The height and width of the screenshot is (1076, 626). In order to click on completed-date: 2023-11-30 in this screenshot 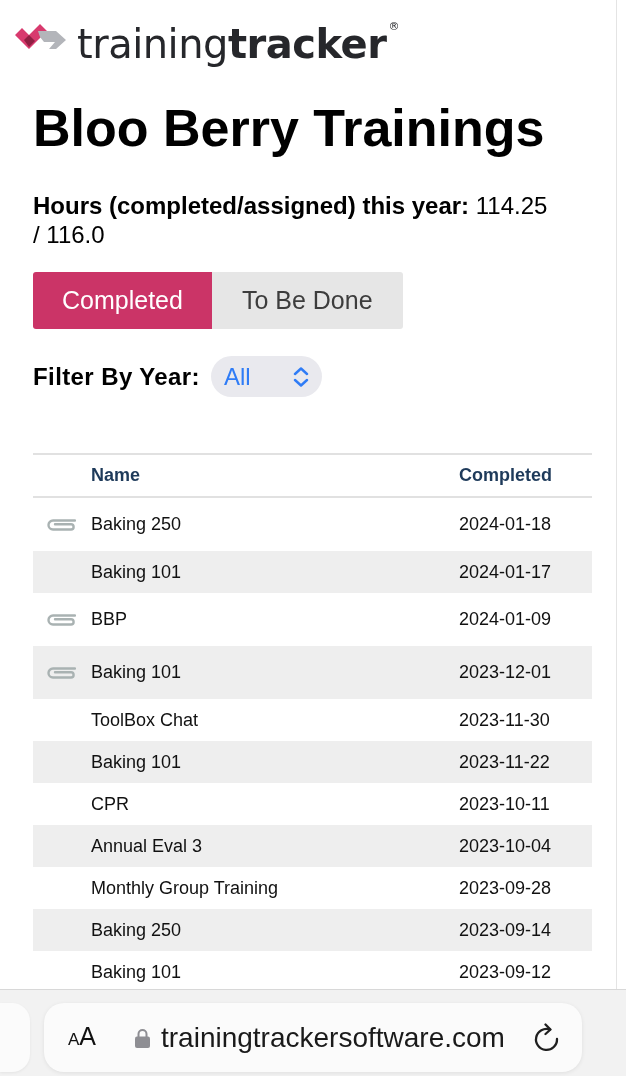, I will do `click(504, 720)`.